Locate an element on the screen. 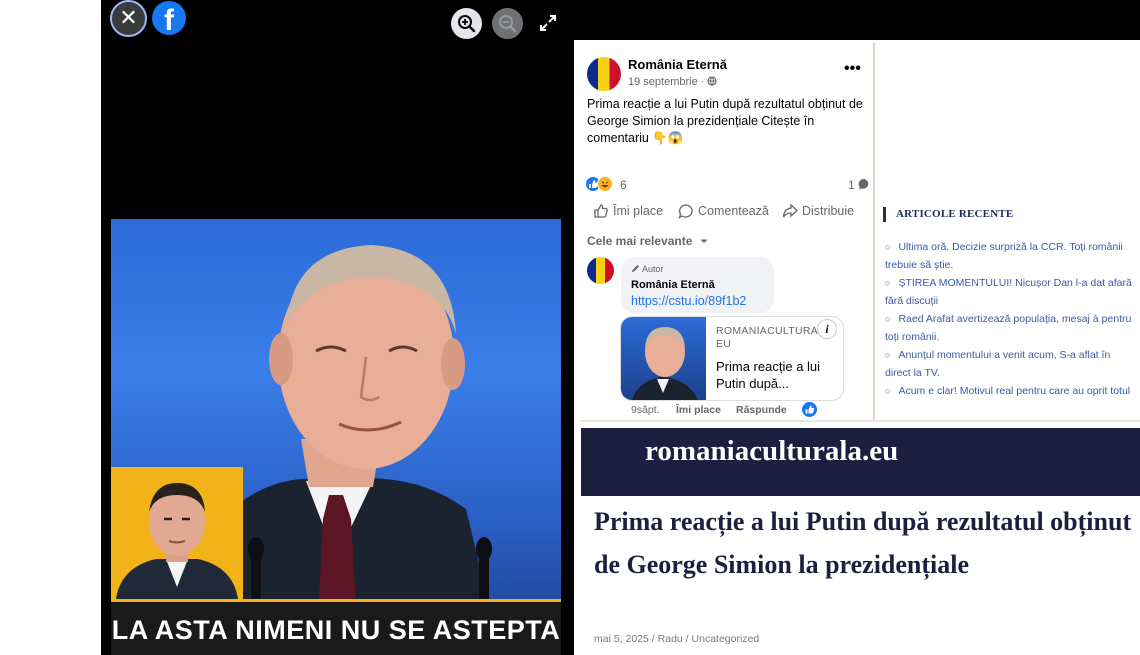 Image resolution: width=1140 pixels, height=655 pixels. close-button: ✕ is located at coordinates (128, 18).